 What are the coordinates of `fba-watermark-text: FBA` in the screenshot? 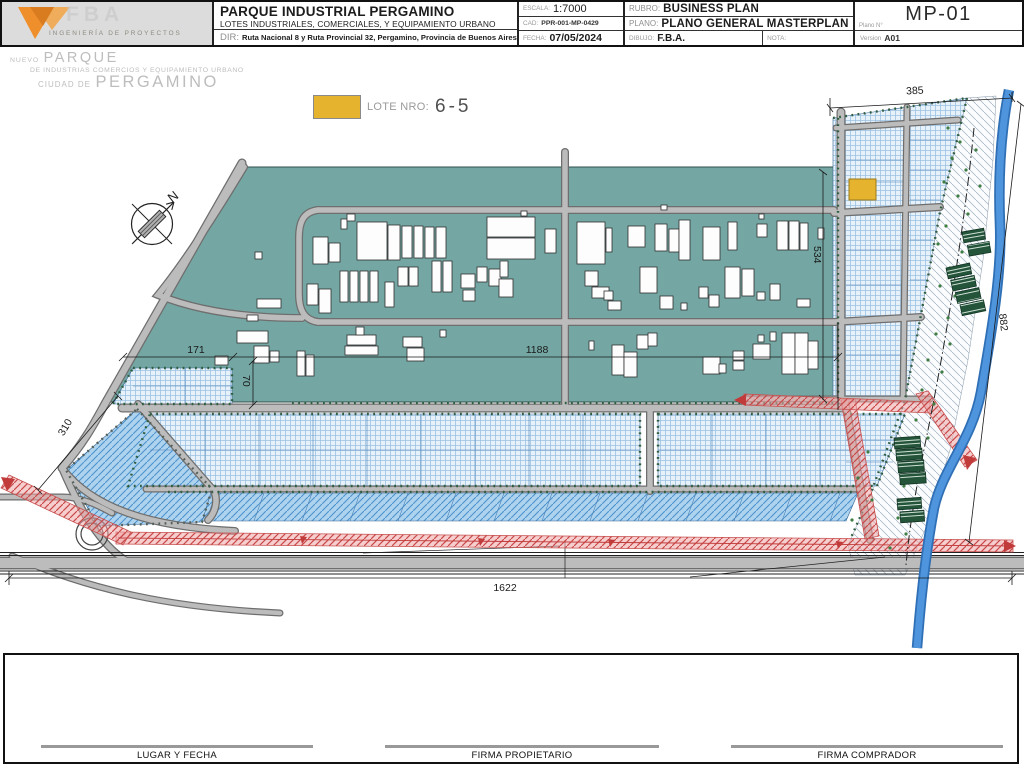 It's located at (95, 14).